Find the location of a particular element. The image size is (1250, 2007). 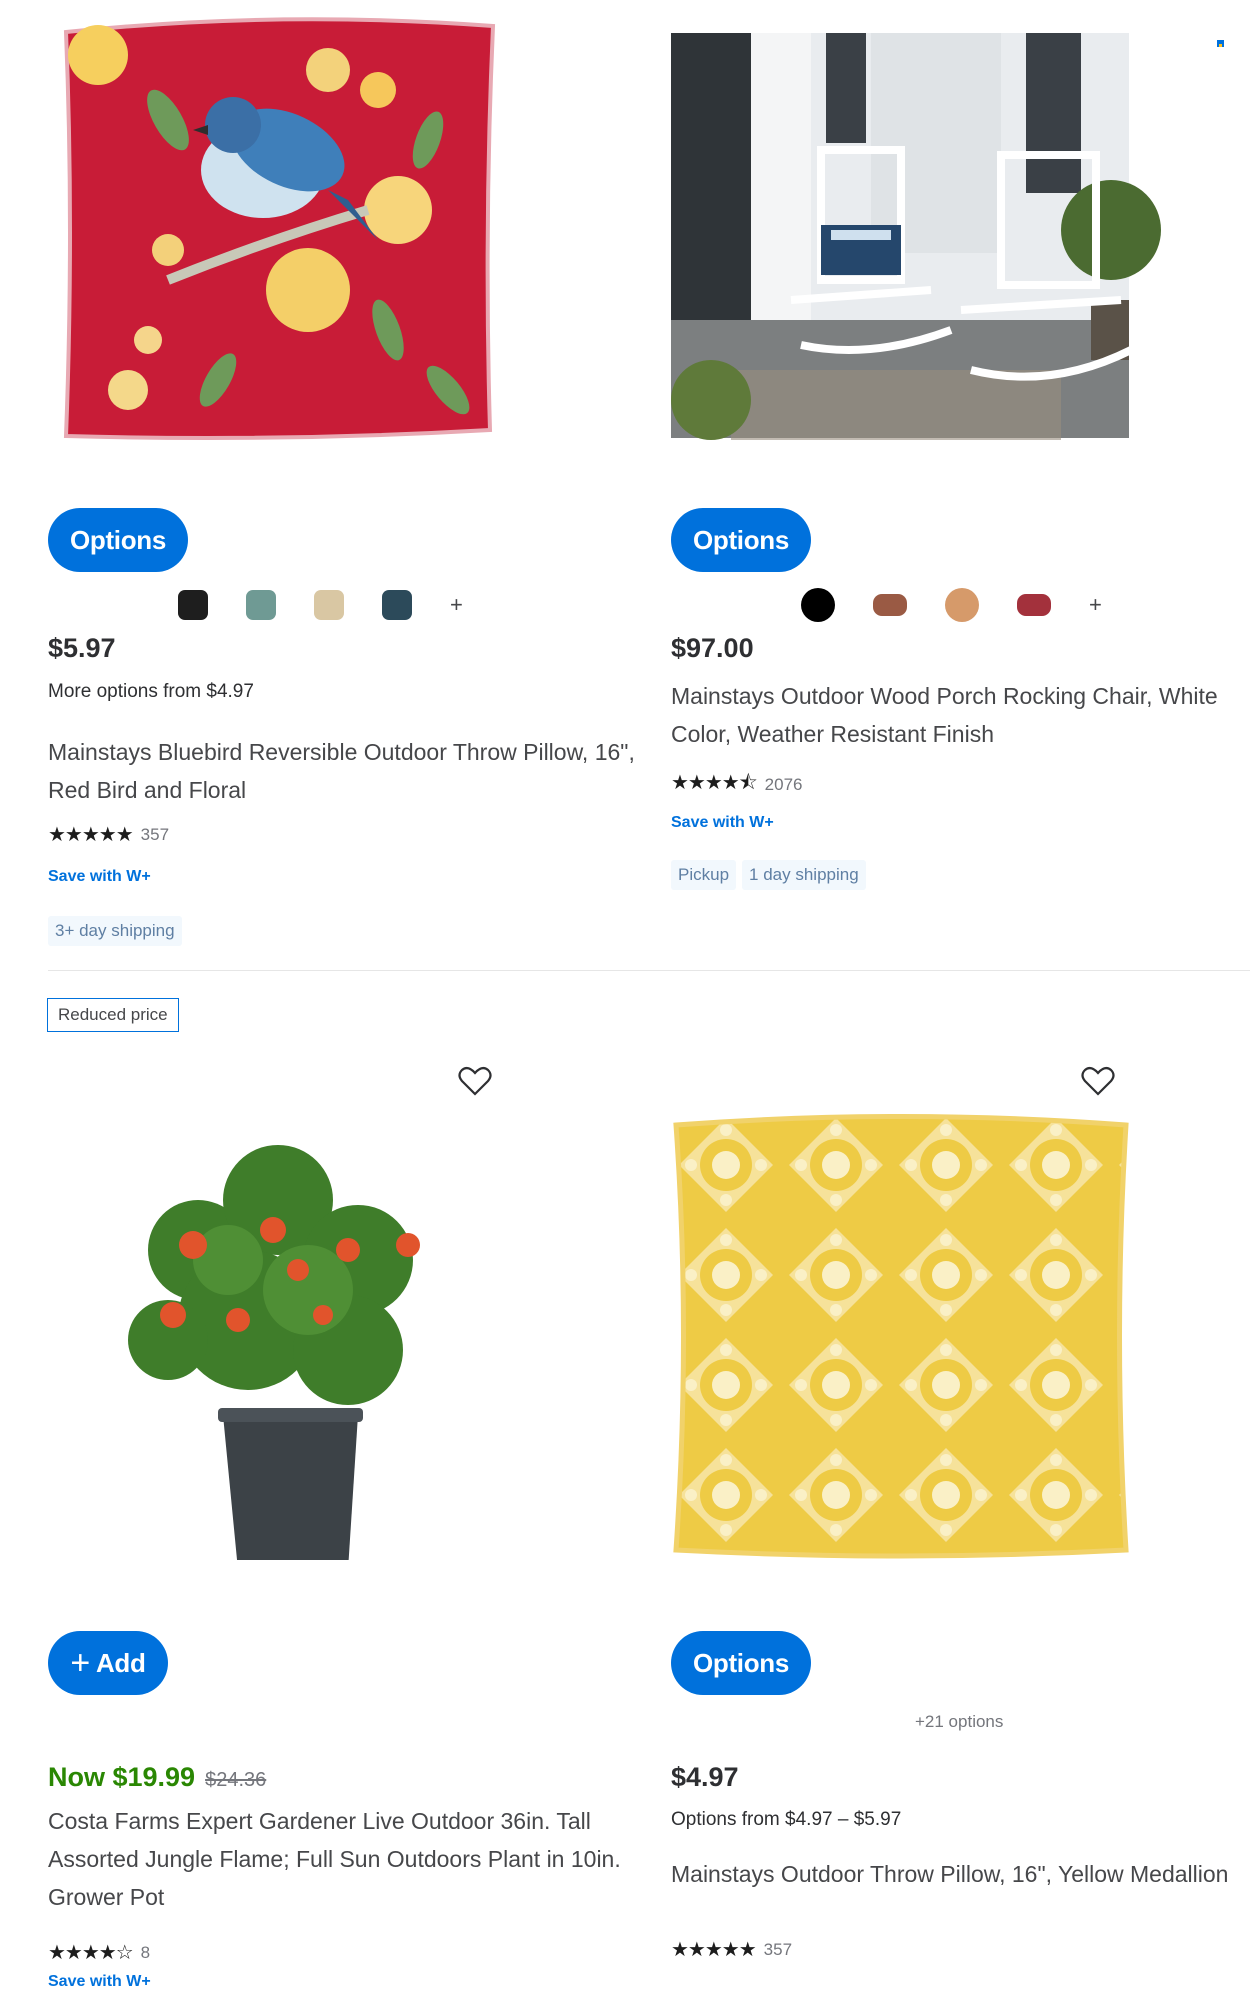

add-button-label: Add is located at coordinates (120, 1662).